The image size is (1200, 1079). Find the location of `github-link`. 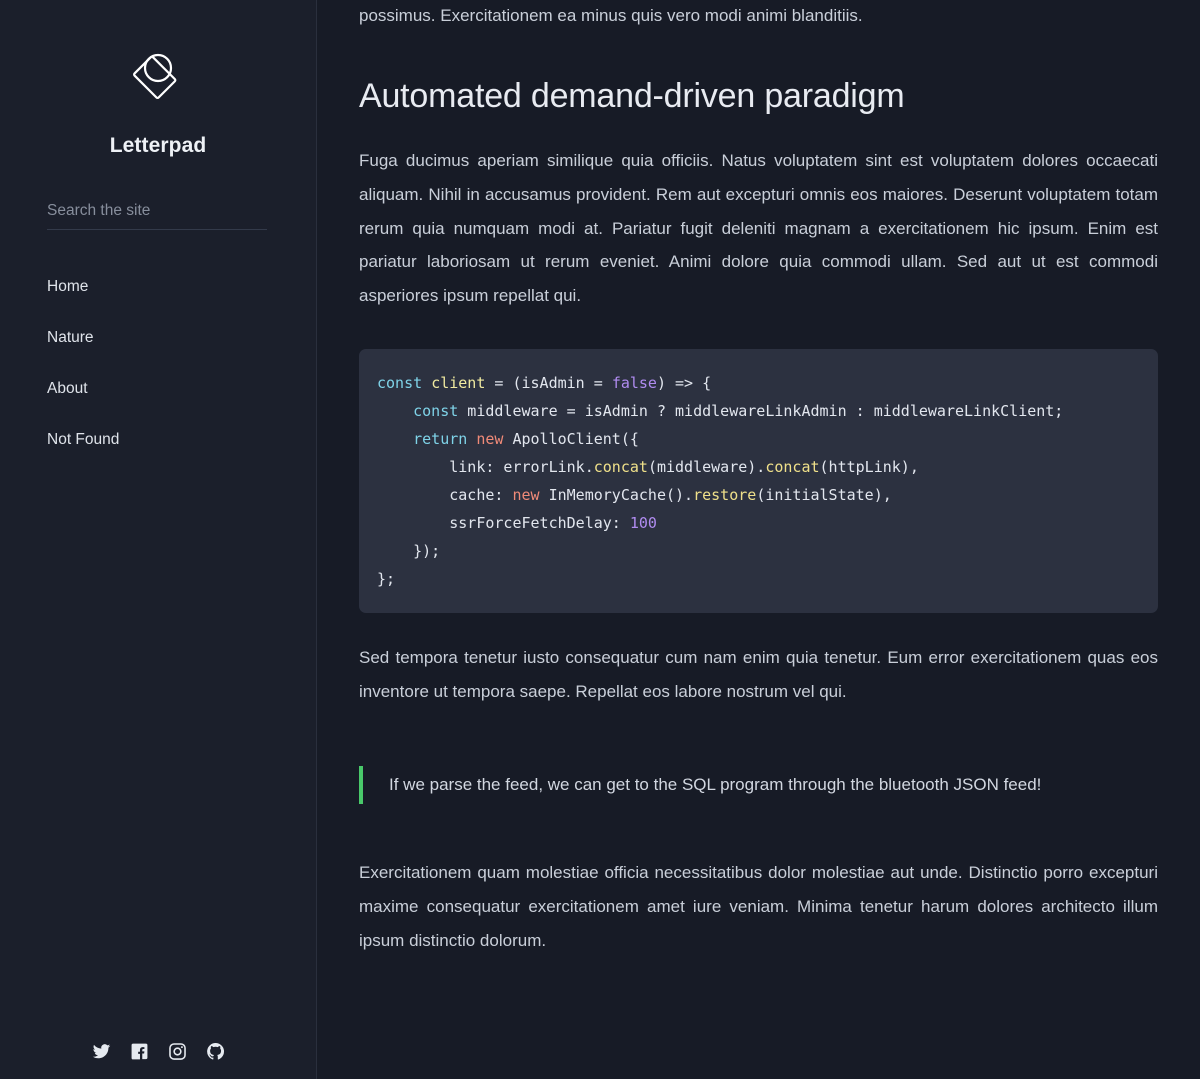

github-link is located at coordinates (215, 1051).